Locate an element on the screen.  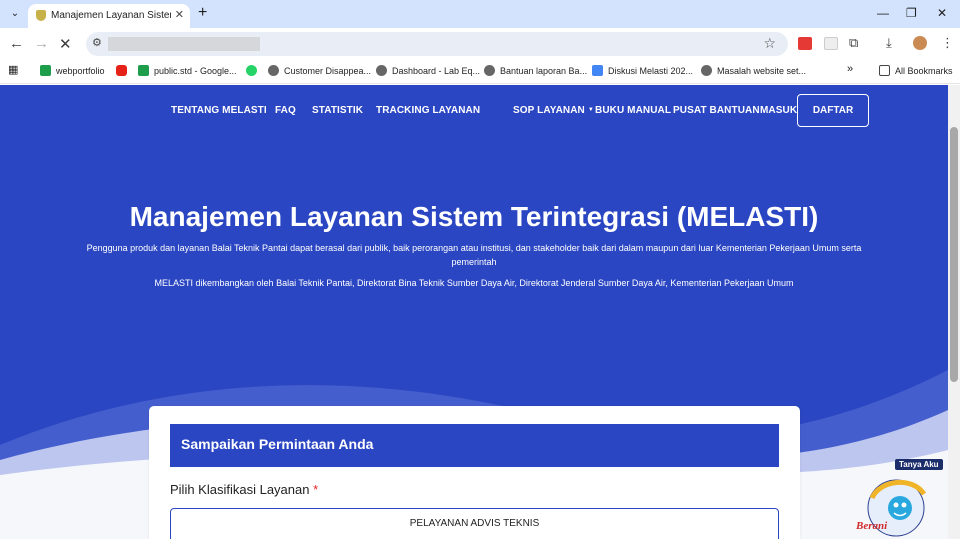
more-bookmarks-chevron-icon: » is located at coordinates (850, 69).